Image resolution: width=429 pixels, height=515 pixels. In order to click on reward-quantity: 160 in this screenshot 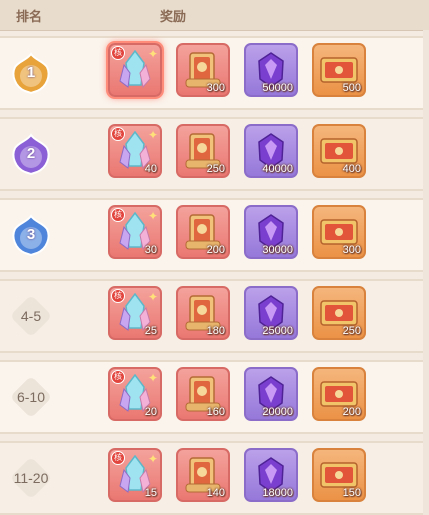, I will do `click(215, 412)`.